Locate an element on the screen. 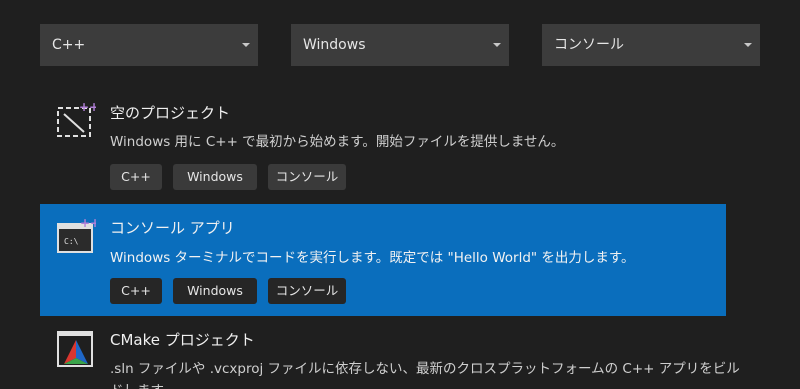 Image resolution: width=800 pixels, height=389 pixels. language-filter-dropdown: C++ is located at coordinates (149, 45).